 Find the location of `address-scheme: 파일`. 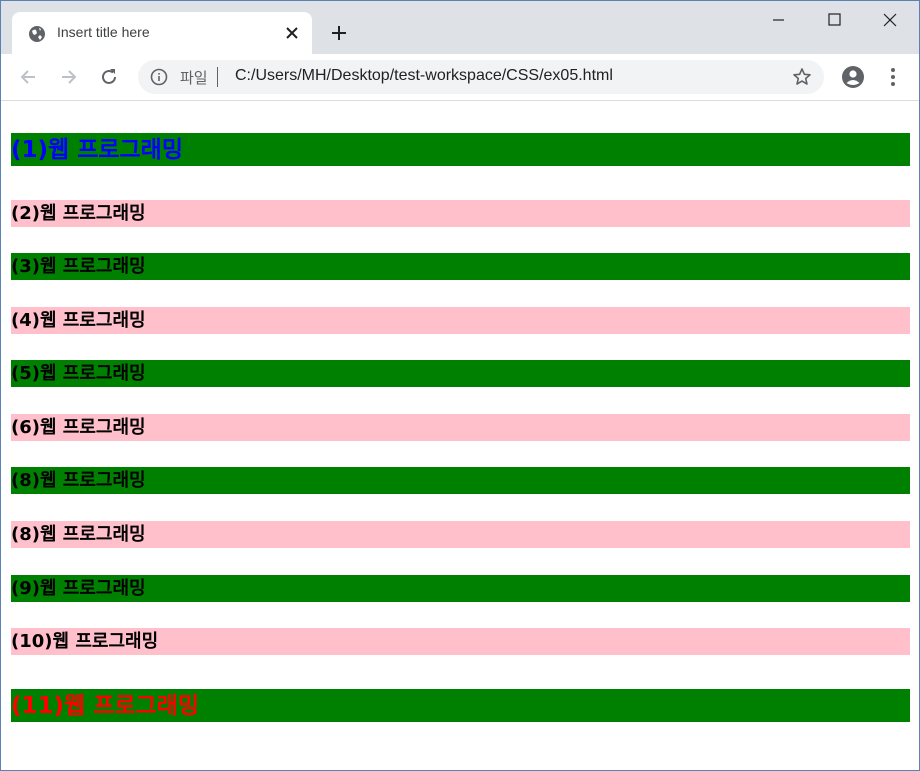

address-scheme: 파일 is located at coordinates (194, 78).